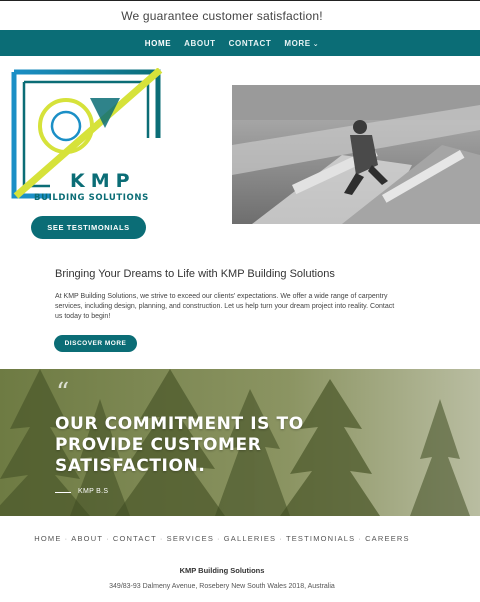  What do you see at coordinates (199, 43) in the screenshot?
I see `nav-item-about: ABOUT` at bounding box center [199, 43].